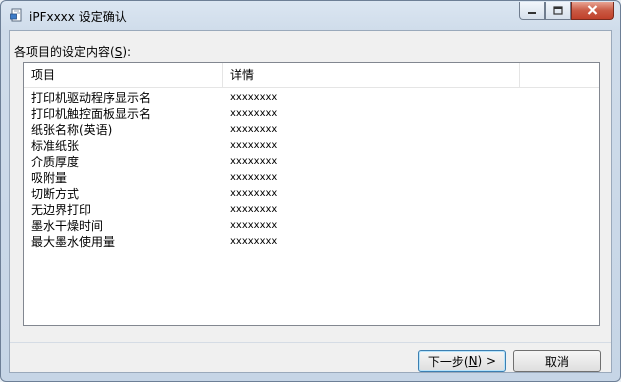  What do you see at coordinates (473, 361) in the screenshot?
I see `next-label-mnemonic: N` at bounding box center [473, 361].